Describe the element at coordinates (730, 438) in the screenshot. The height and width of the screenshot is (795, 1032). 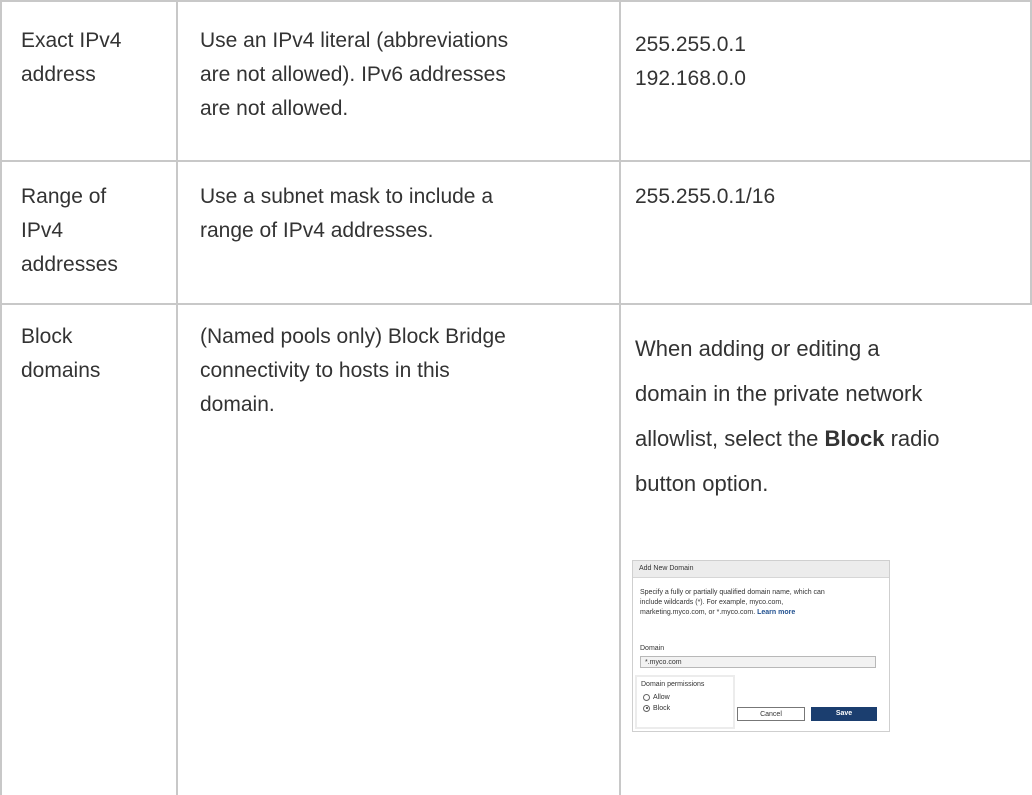
I see `example-text: allowlist, select the` at that location.